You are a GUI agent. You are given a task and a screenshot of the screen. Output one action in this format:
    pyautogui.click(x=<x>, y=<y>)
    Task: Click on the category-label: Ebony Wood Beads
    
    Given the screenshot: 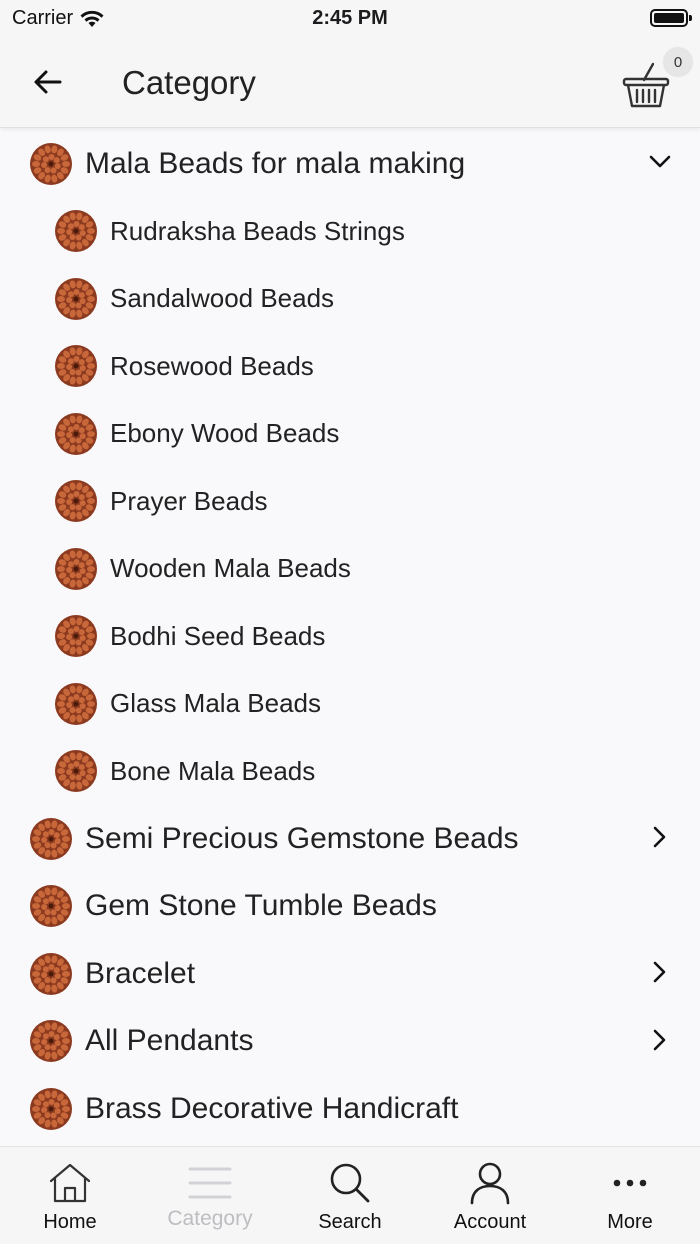 What is the action you would take?
    pyautogui.click(x=225, y=433)
    